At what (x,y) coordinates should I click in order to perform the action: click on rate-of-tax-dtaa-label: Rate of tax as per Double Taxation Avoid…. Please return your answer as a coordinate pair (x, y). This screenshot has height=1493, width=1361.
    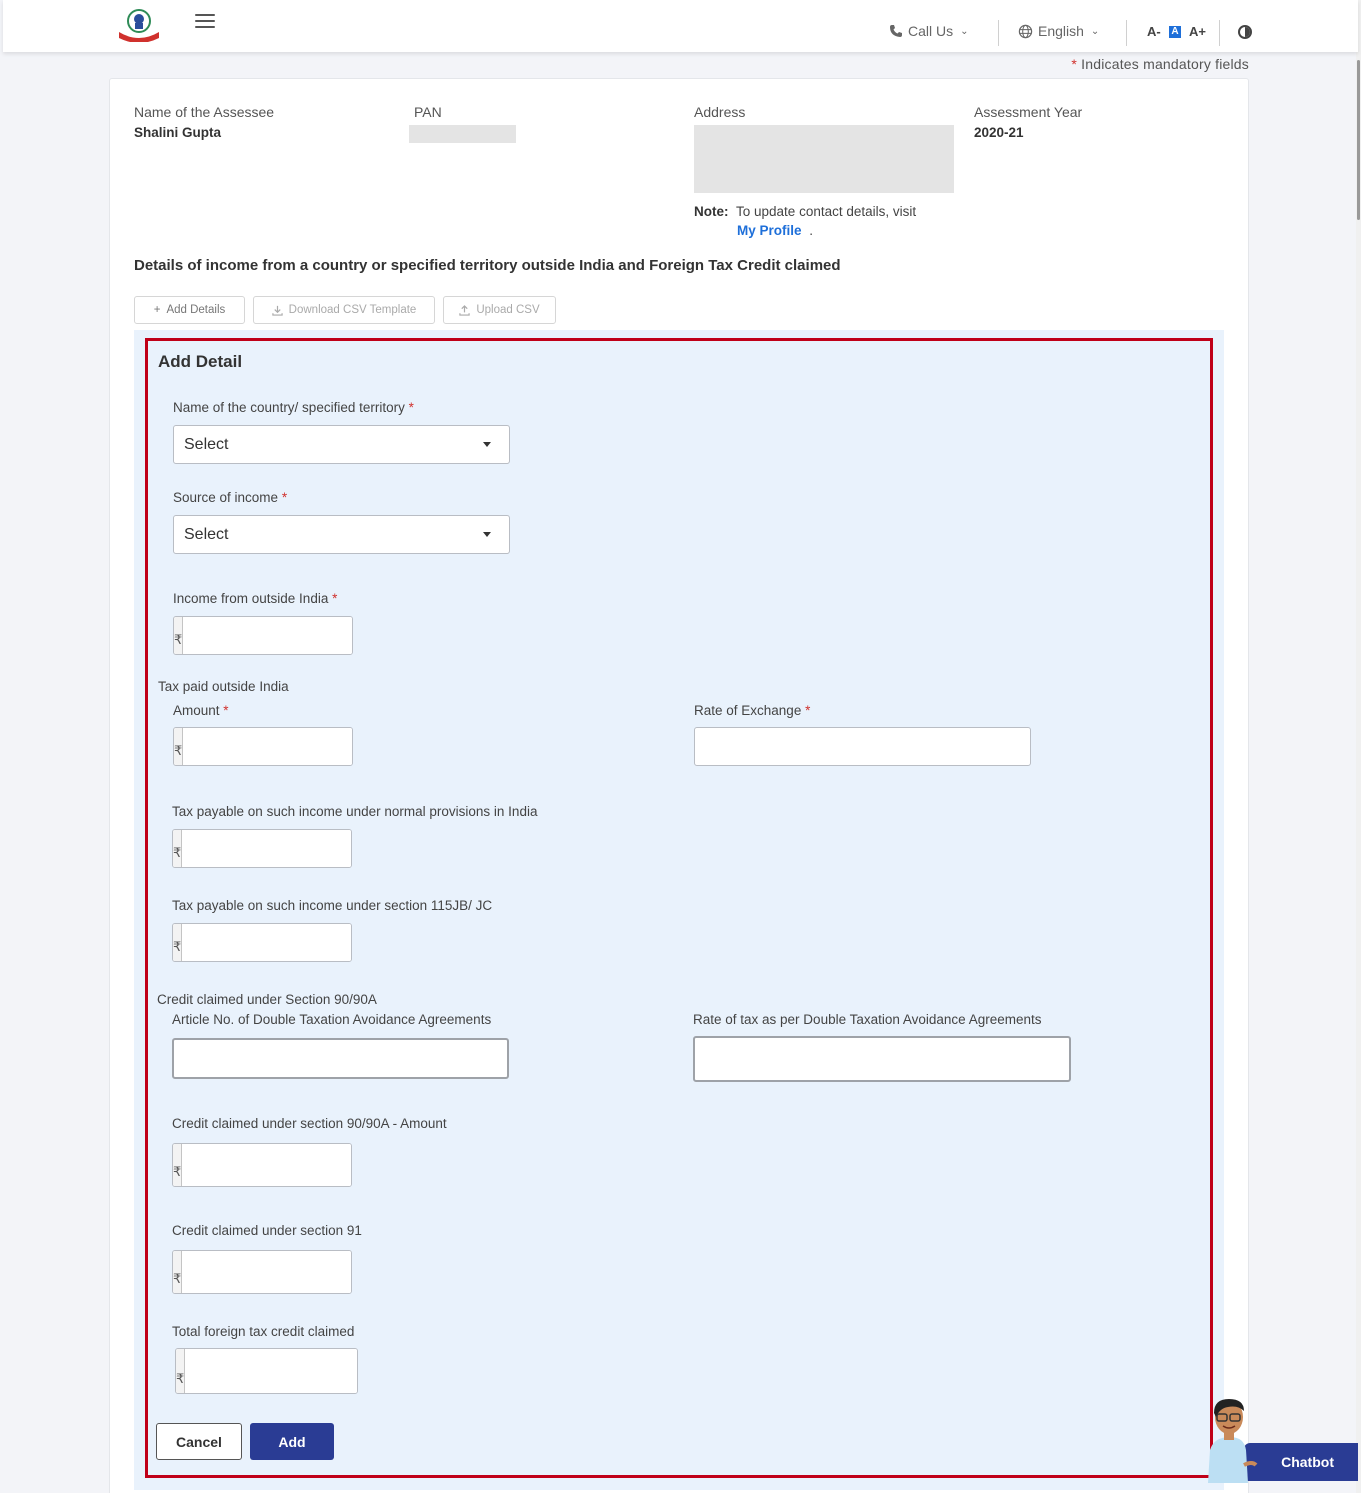
    Looking at the image, I should click on (867, 1019).